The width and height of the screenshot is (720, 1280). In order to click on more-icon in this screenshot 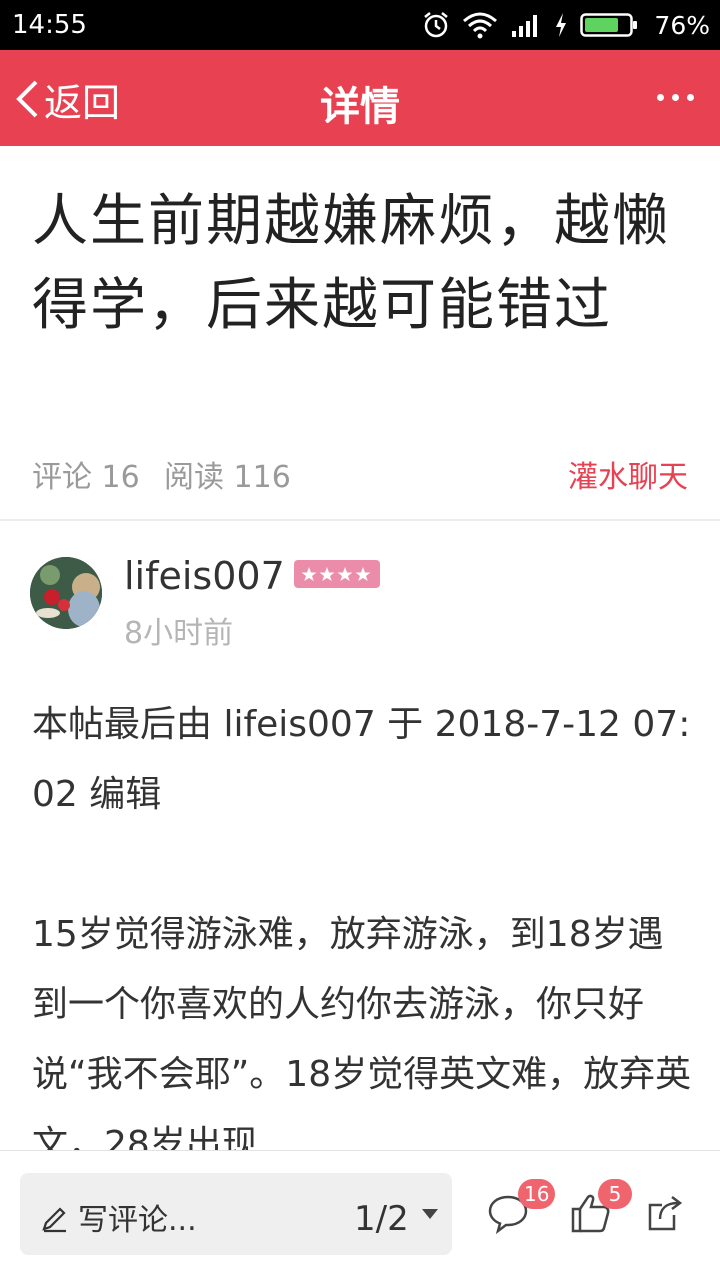, I will do `click(675, 97)`.